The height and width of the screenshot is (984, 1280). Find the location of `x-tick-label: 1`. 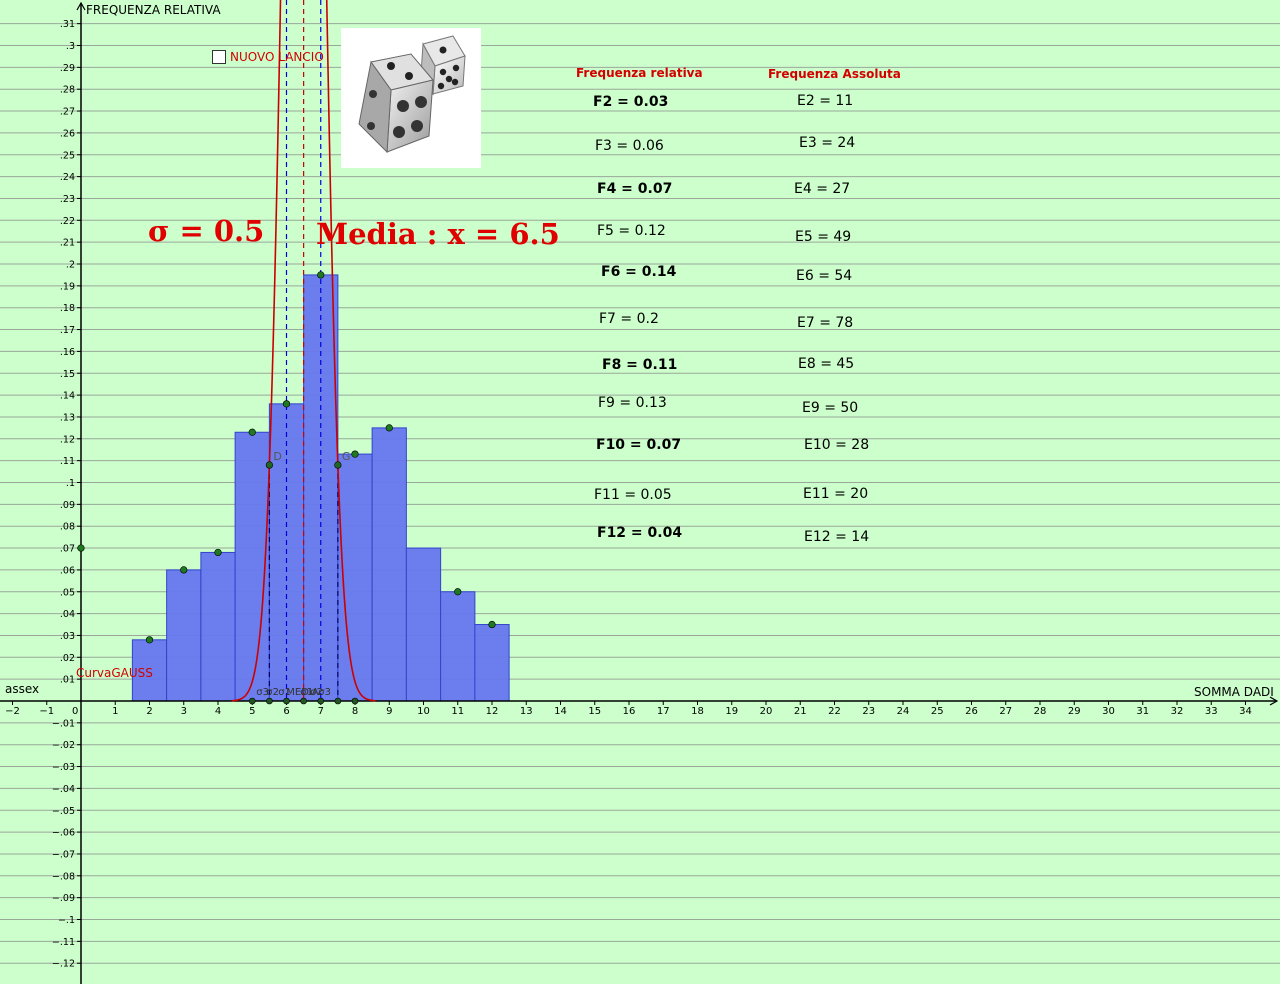

x-tick-label: 1 is located at coordinates (115, 711).